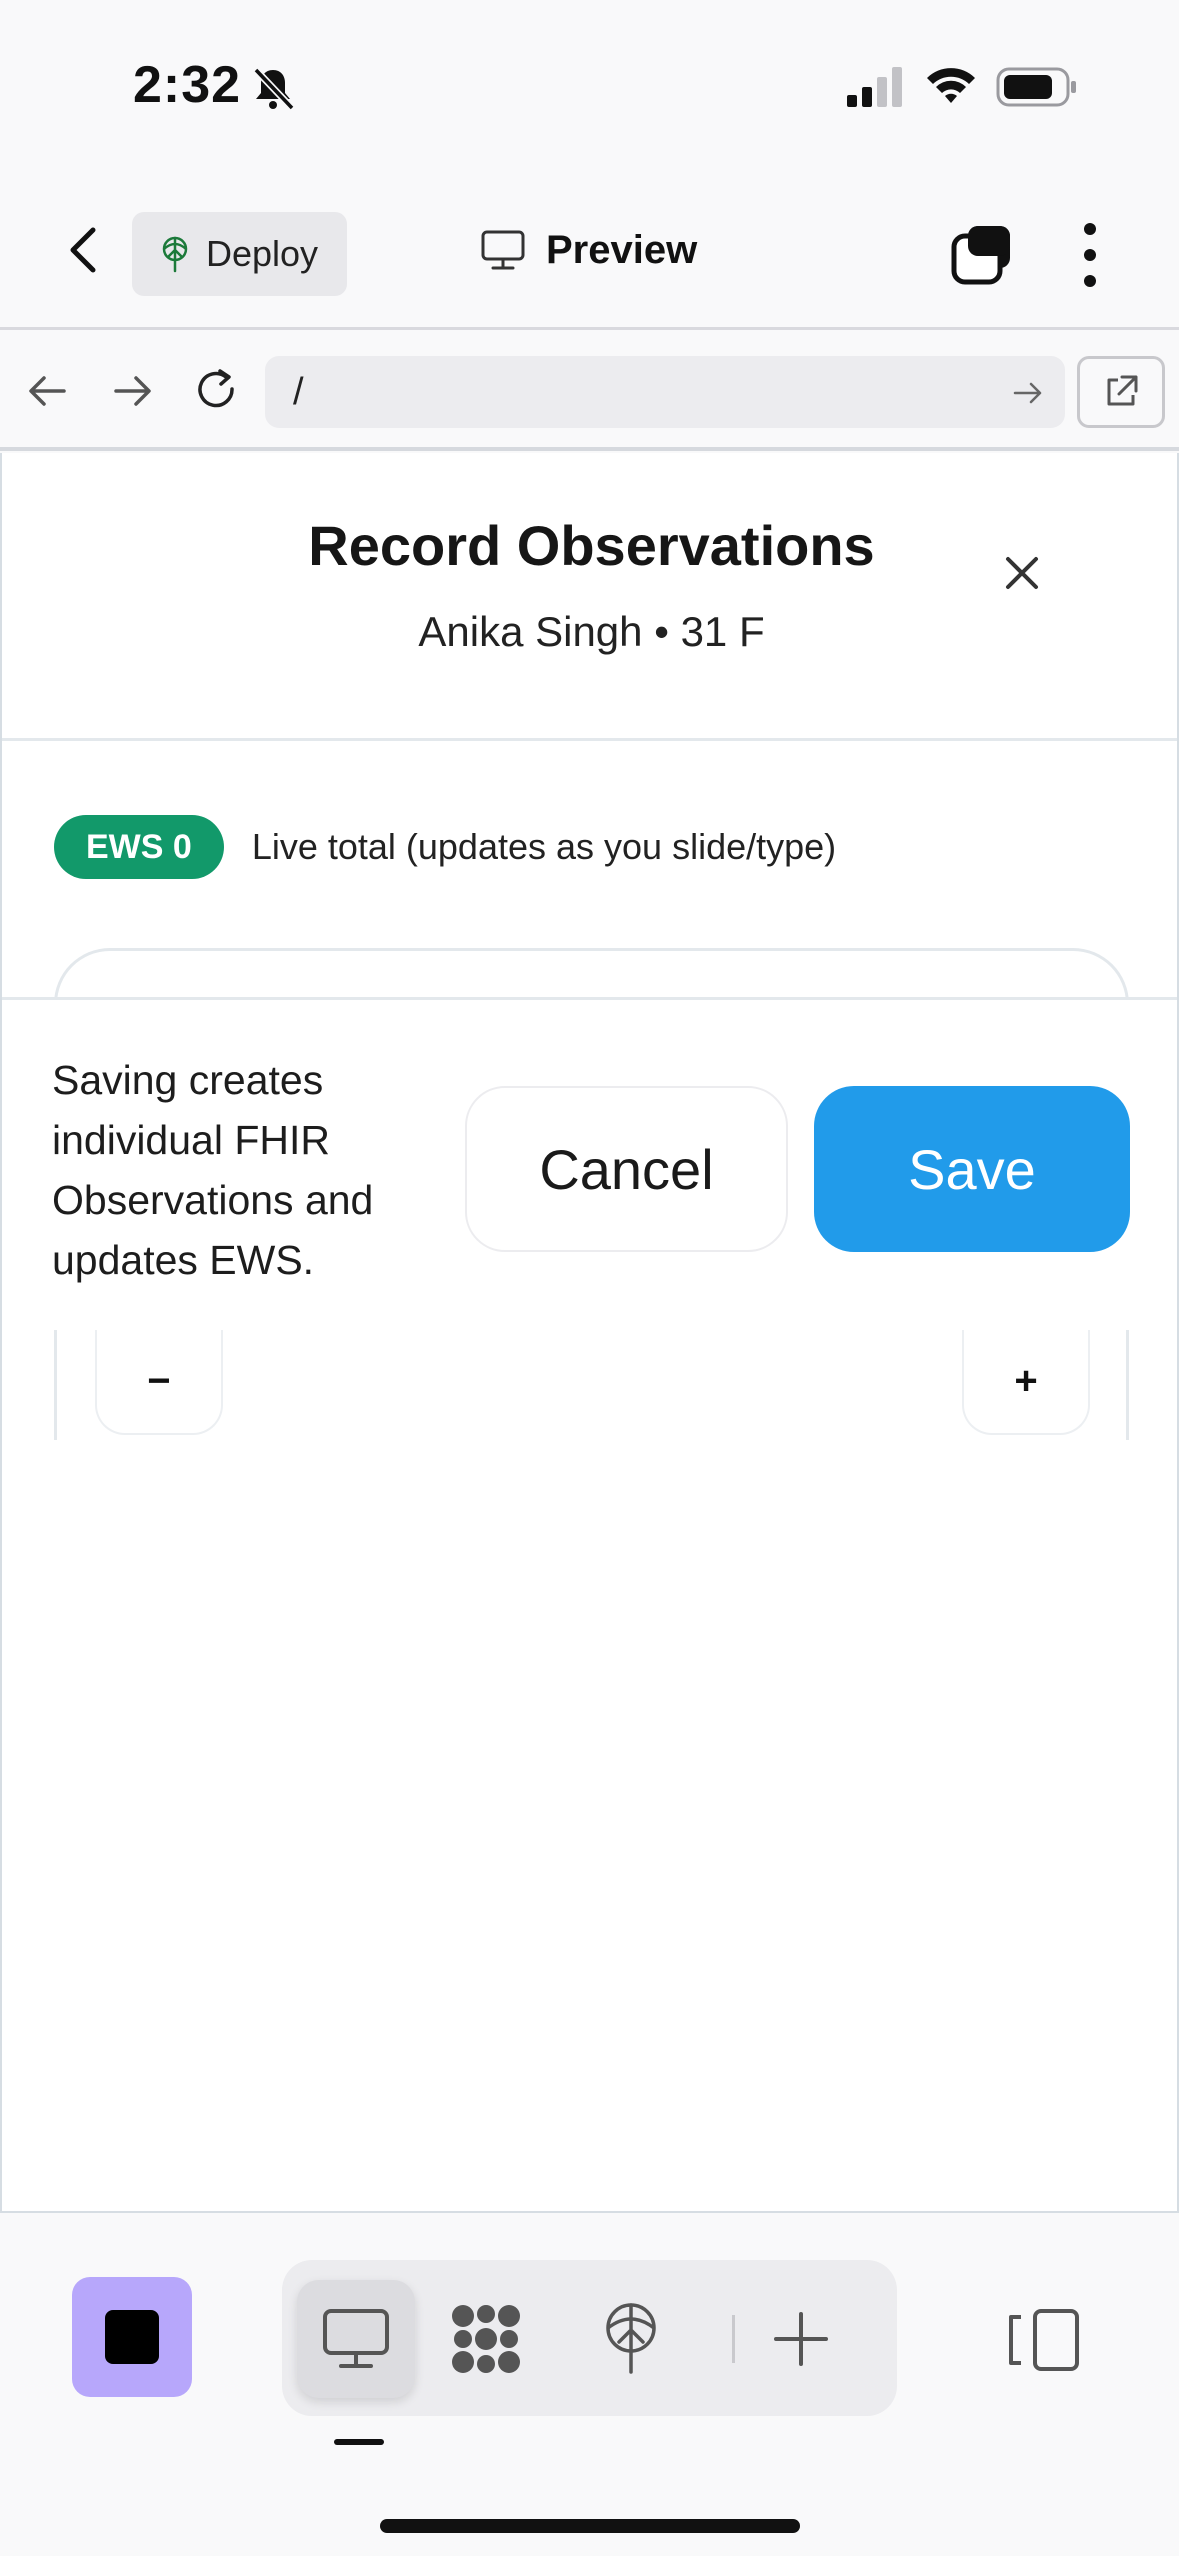 This screenshot has width=1179, height=2556. What do you see at coordinates (1036, 87) in the screenshot?
I see `battery-icon` at bounding box center [1036, 87].